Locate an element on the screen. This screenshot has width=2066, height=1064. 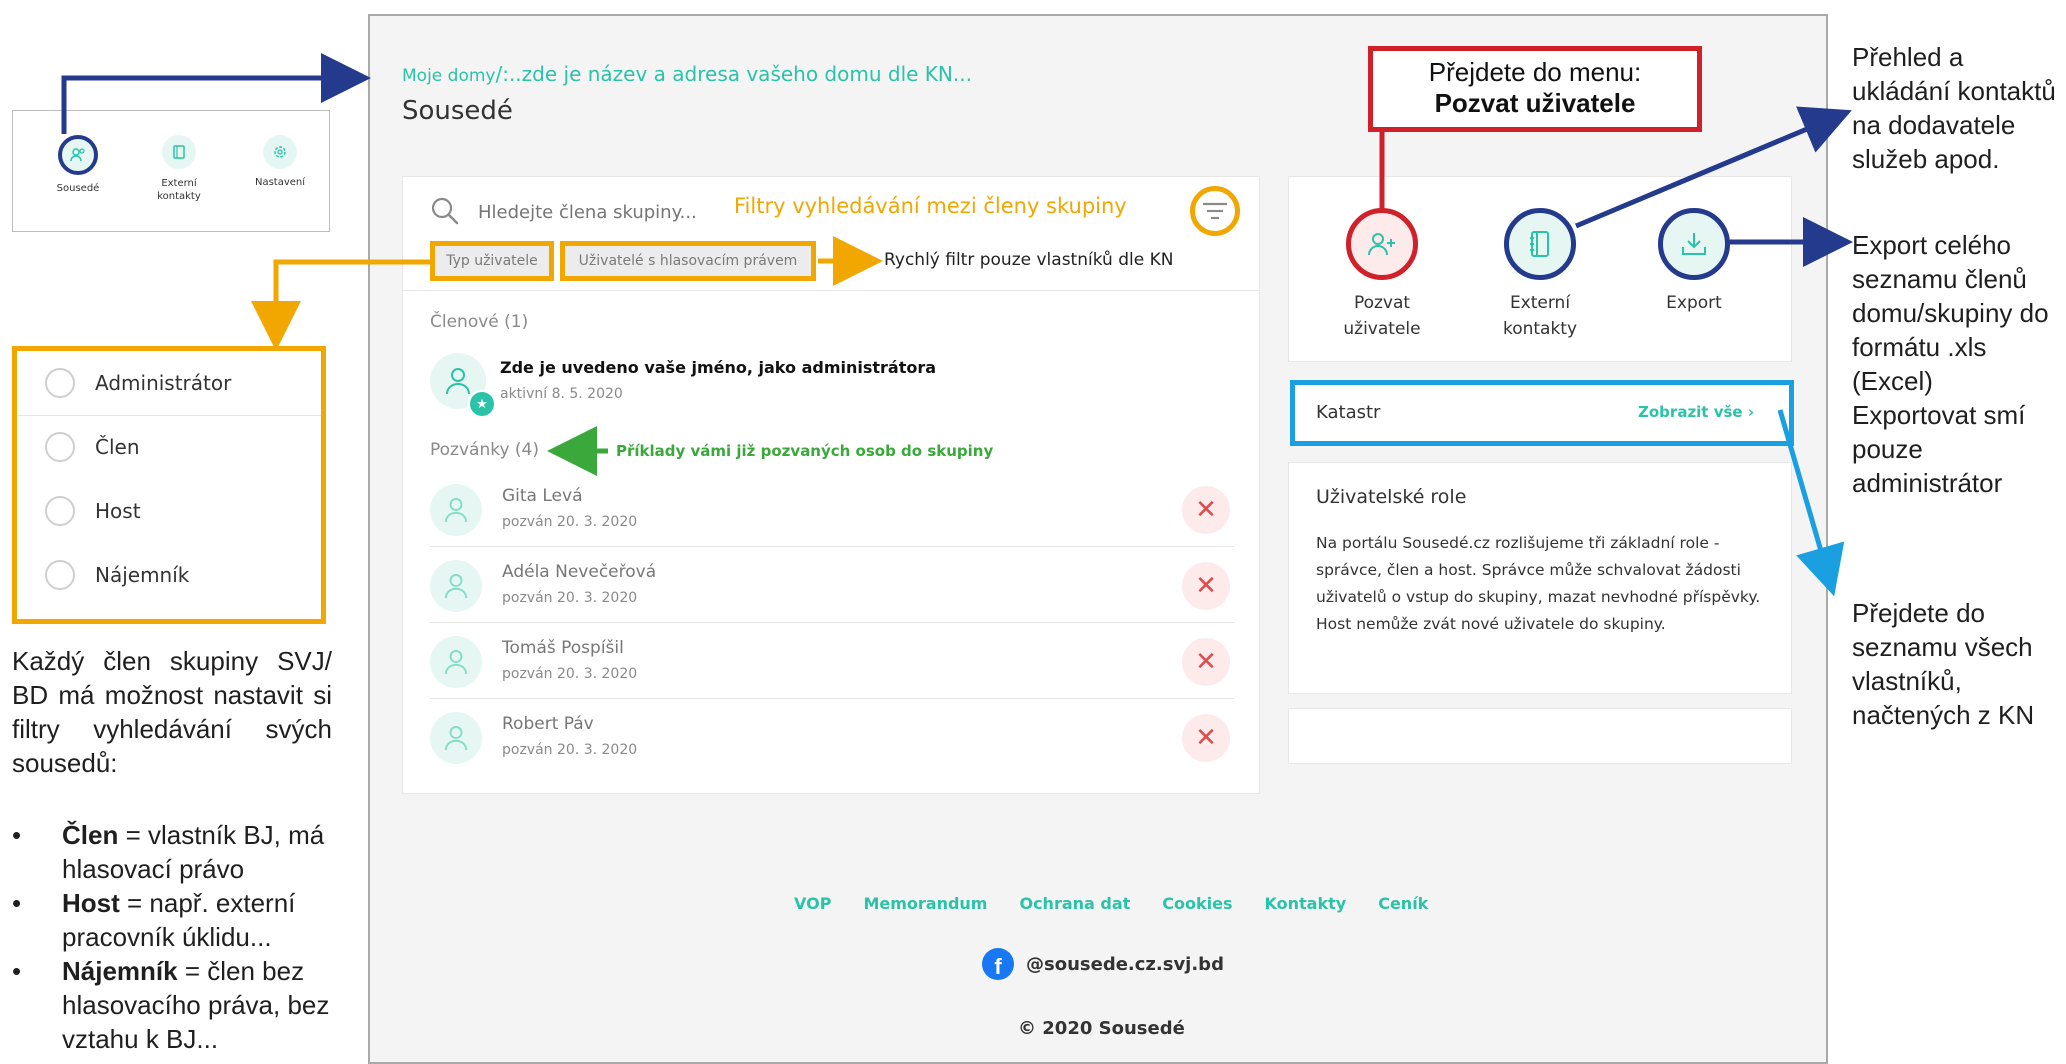
mini-nav-label: Externí kontakty is located at coordinates (179, 190).